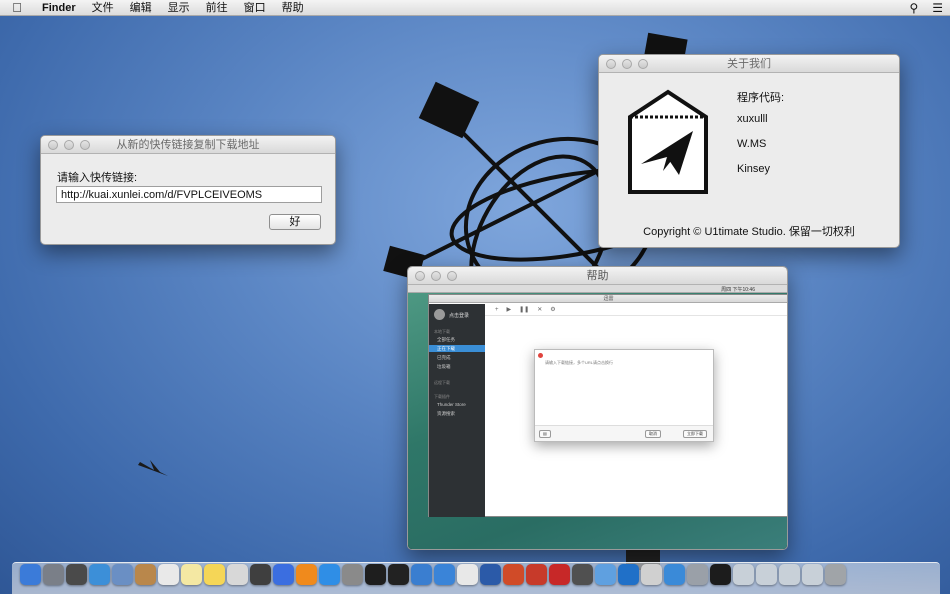  I want to click on embedded-clock: 周四 下午10:46, so click(738, 290).